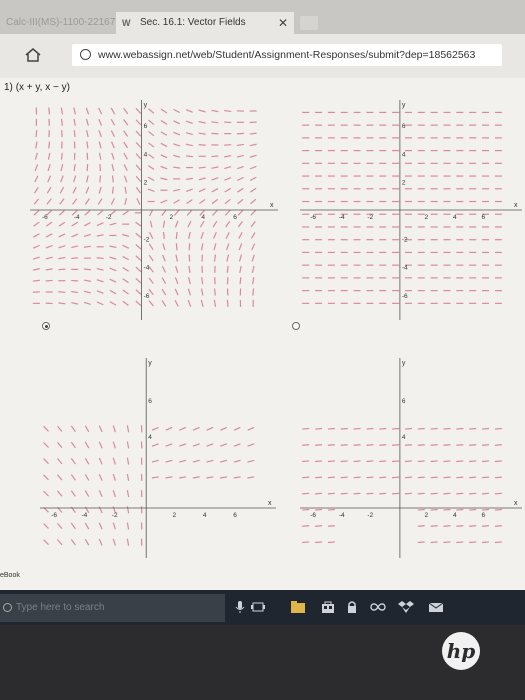 This screenshot has height=700, width=525. What do you see at coordinates (405, 268) in the screenshot?
I see `y-tick-label: -4` at bounding box center [405, 268].